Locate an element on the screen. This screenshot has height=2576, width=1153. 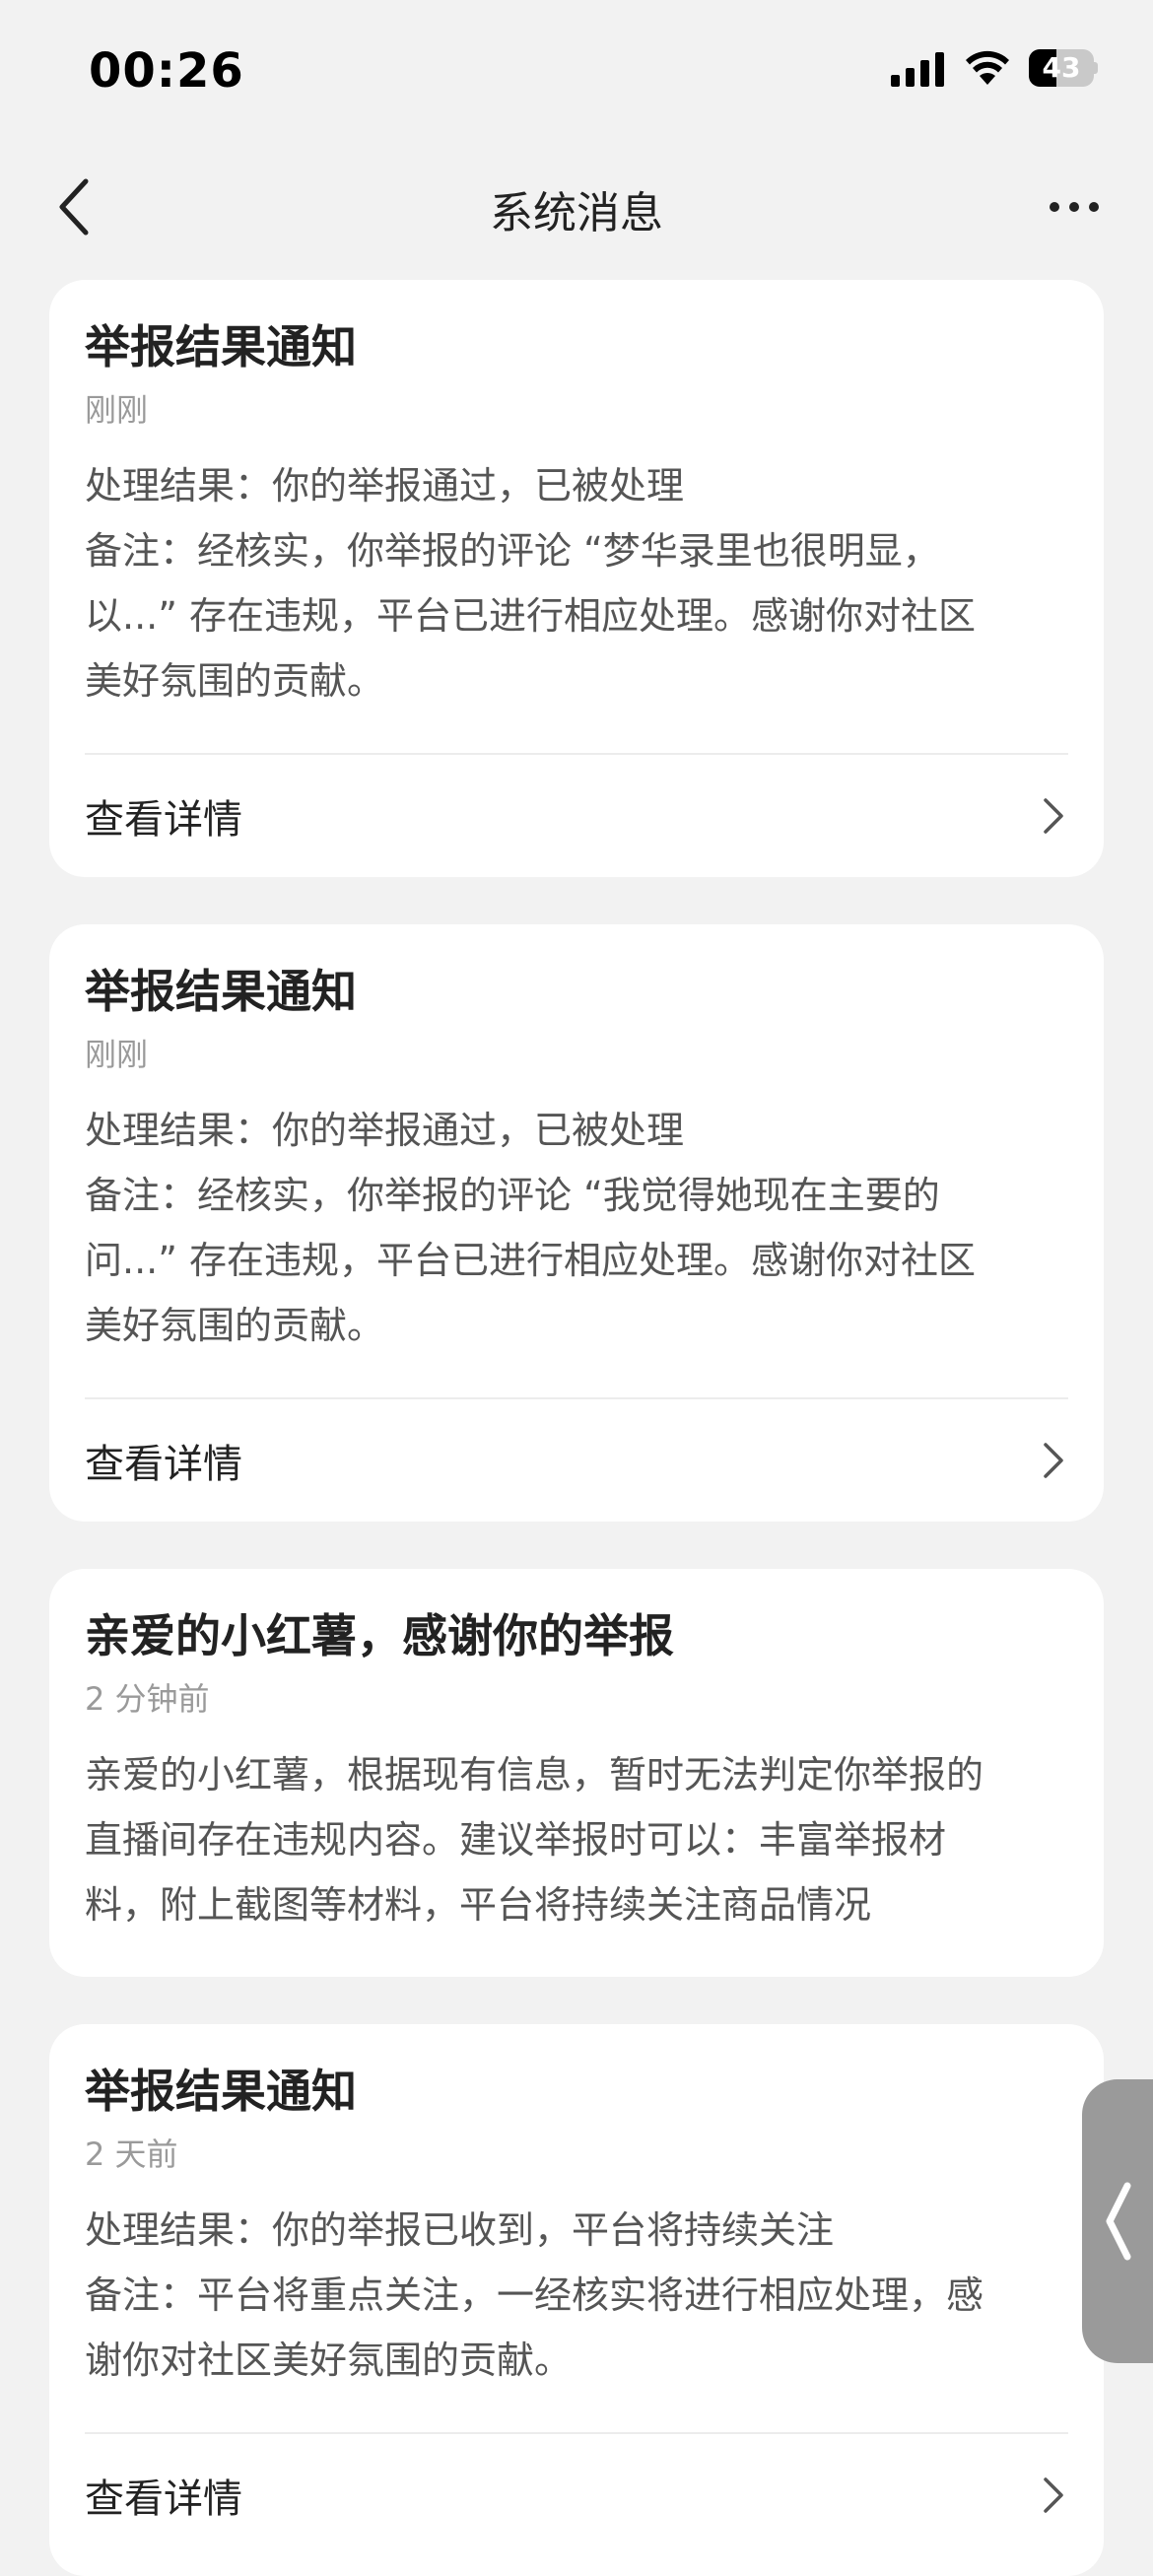
message-time: 2 分钟前 is located at coordinates (148, 1699).